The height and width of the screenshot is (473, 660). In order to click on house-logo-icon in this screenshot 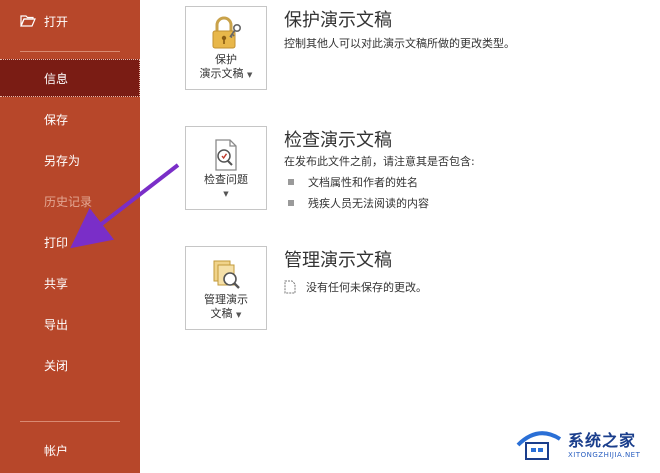, I will do `click(539, 445)`.